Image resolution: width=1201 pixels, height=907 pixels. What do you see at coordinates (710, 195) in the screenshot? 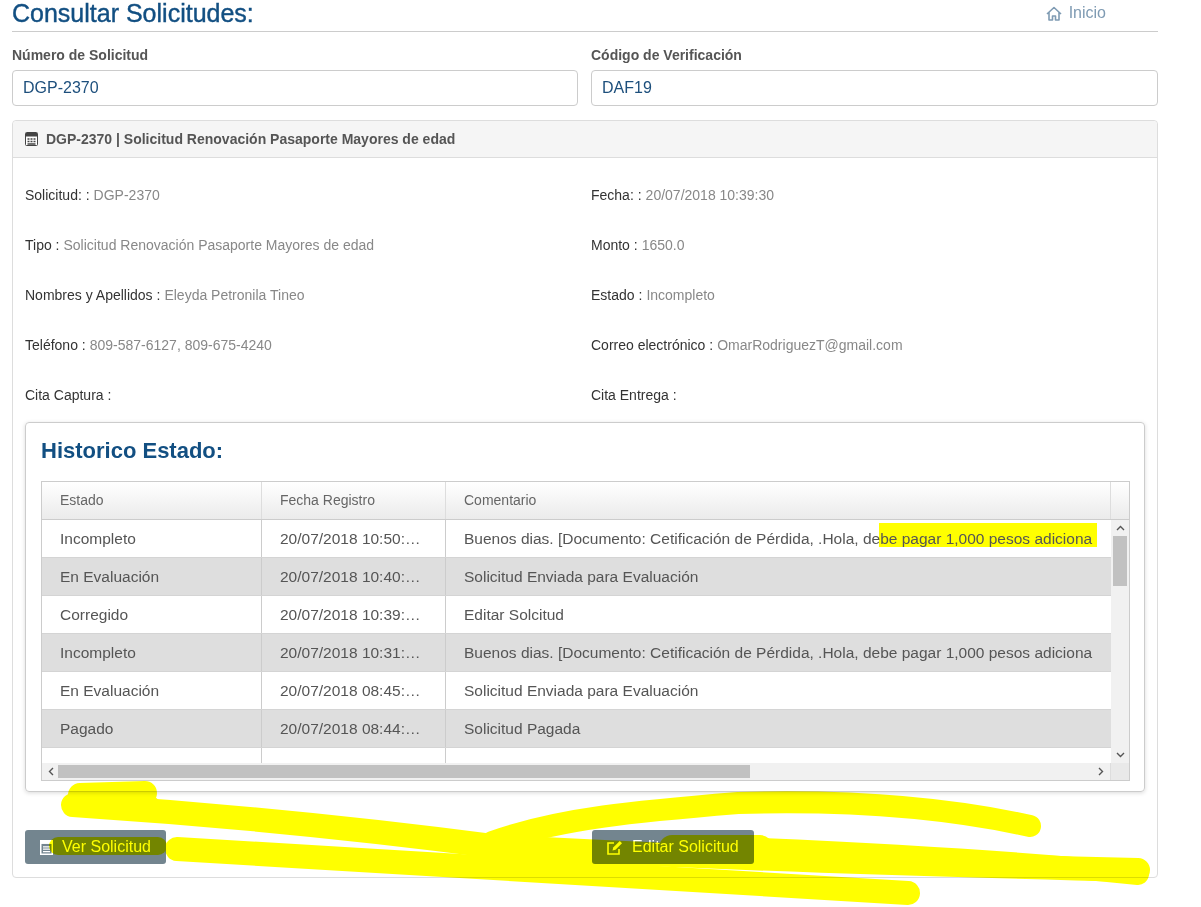
I see `detail-value: 20/07/2018 10:39:30` at bounding box center [710, 195].